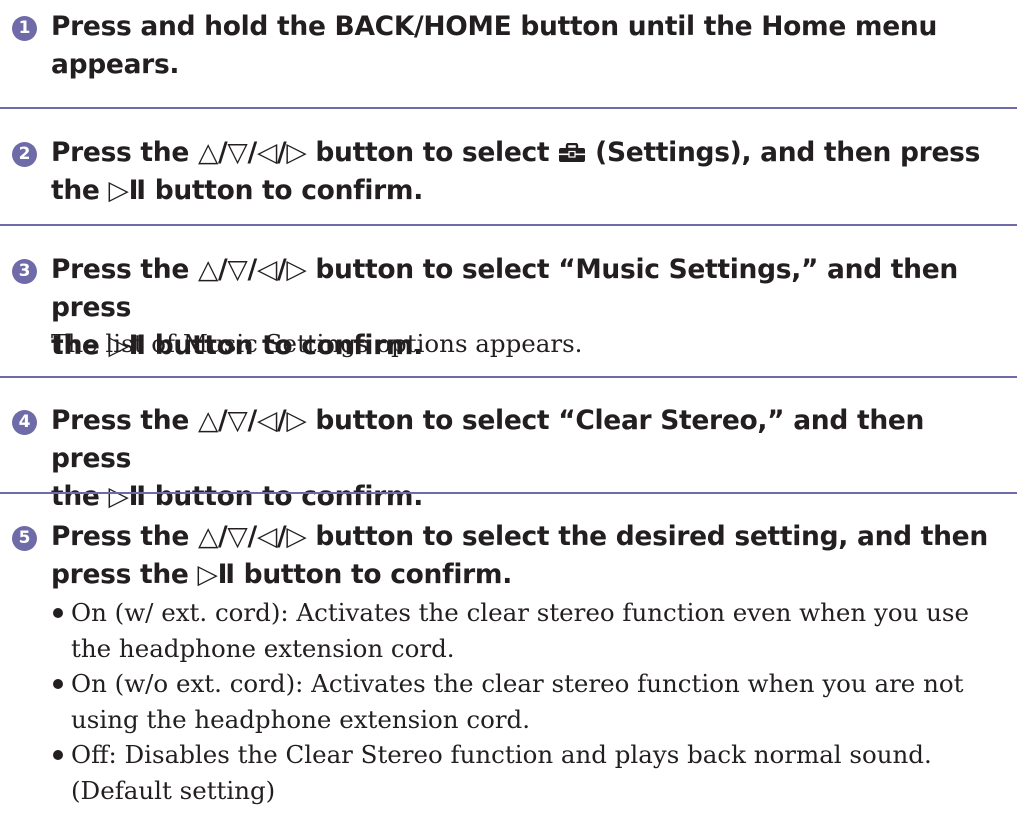 This screenshot has height=818, width=1023. What do you see at coordinates (24, 154) in the screenshot?
I see `step-number-badge: 2` at bounding box center [24, 154].